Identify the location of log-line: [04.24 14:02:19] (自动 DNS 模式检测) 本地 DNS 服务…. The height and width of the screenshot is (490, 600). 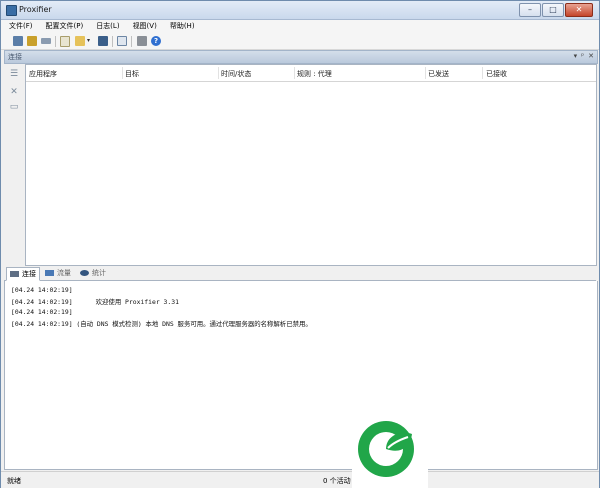
(161, 324).